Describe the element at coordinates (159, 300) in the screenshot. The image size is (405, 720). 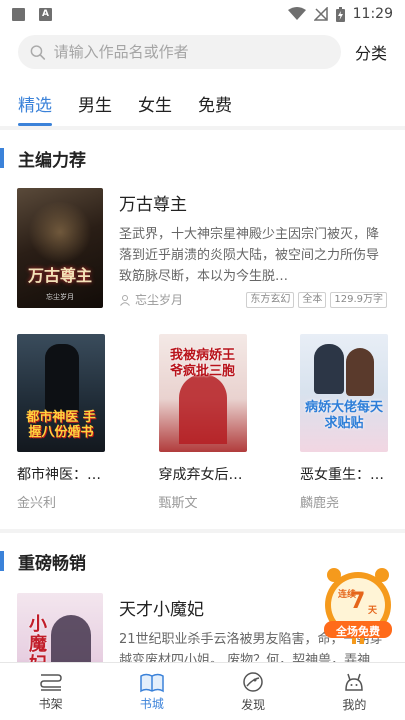
I see `book-author: 忘尘岁月` at that location.